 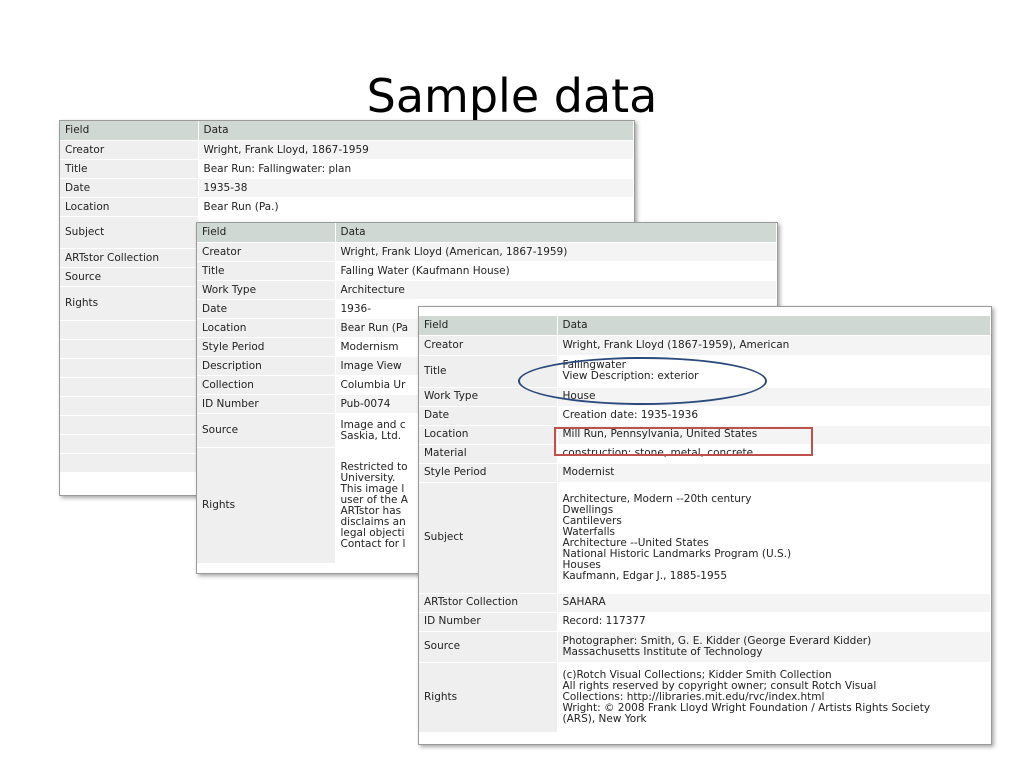 I want to click on table-row: Date 1935-38, so click(x=347, y=188).